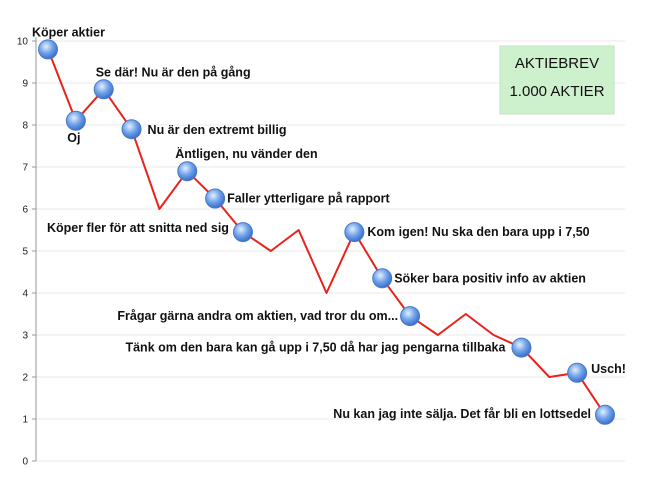 Image resolution: width=658 pixels, height=493 pixels. What do you see at coordinates (557, 63) in the screenshot?
I see `info-box-line: AKTIEBREV` at bounding box center [557, 63].